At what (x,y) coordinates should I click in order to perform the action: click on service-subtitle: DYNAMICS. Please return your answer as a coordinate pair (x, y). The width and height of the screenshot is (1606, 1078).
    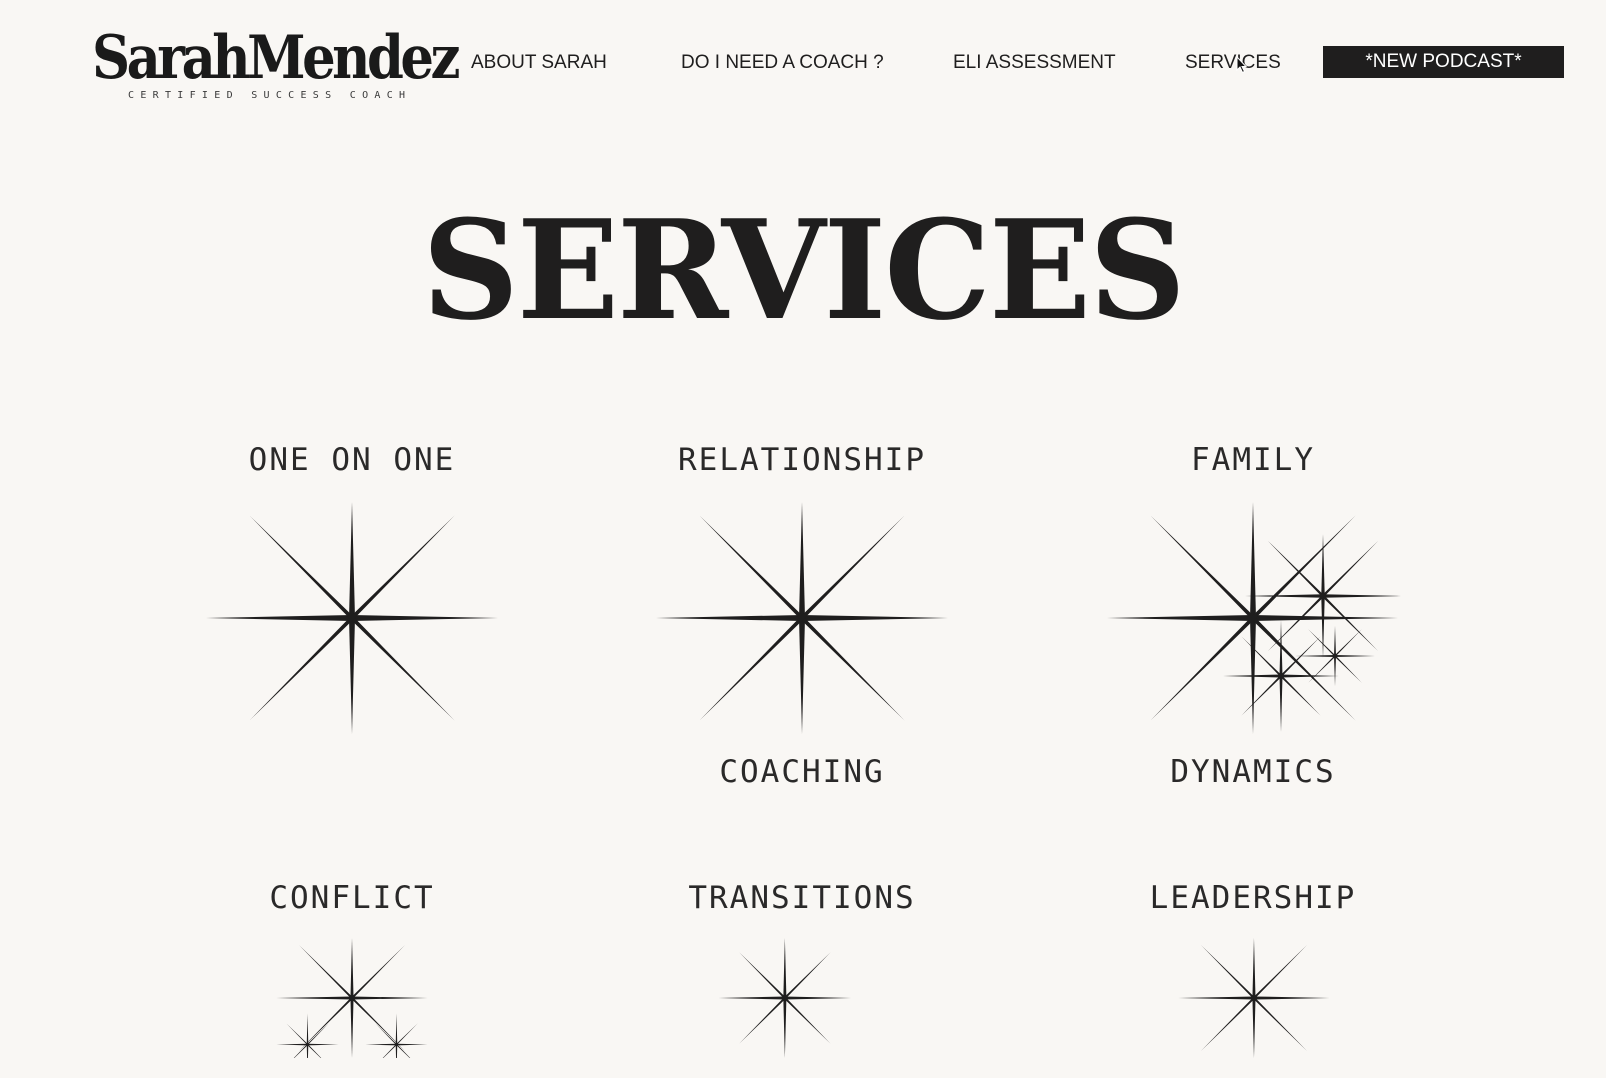
    Looking at the image, I should click on (1253, 772).